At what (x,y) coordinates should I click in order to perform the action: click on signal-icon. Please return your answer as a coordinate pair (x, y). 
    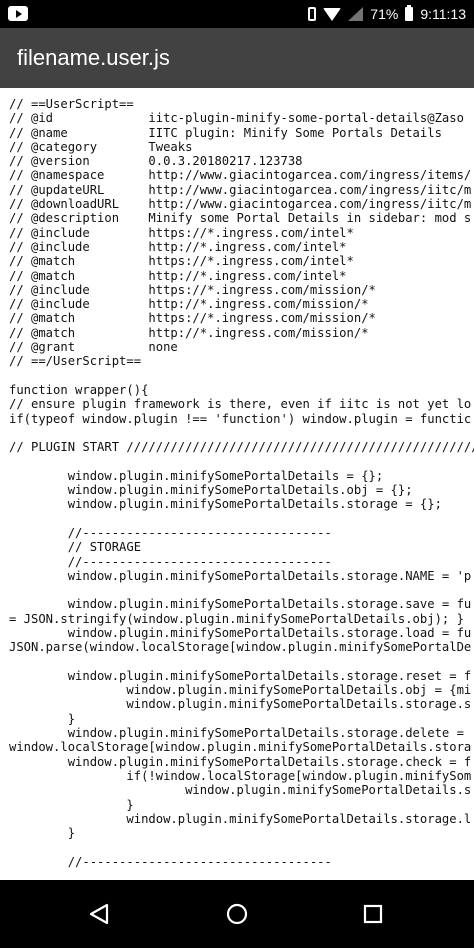
    Looking at the image, I should click on (356, 14).